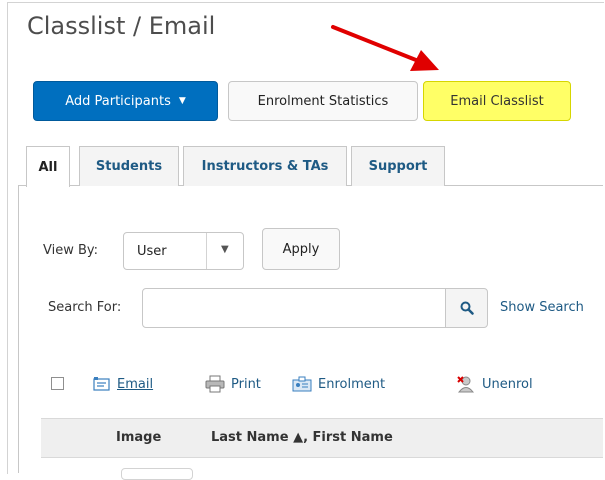 The width and height of the screenshot is (605, 480). I want to click on search-icon, so click(467, 308).